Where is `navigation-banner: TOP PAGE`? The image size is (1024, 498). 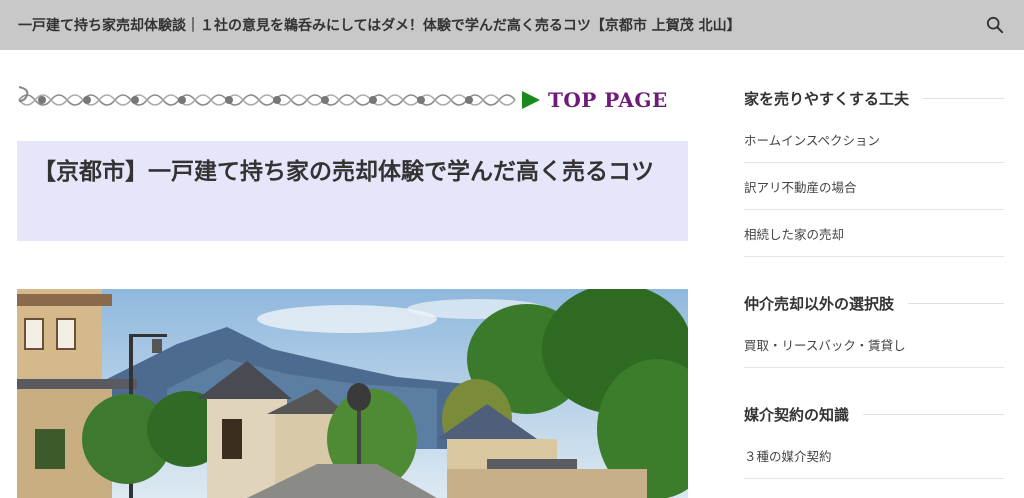
navigation-banner: TOP PAGE is located at coordinates (352, 100).